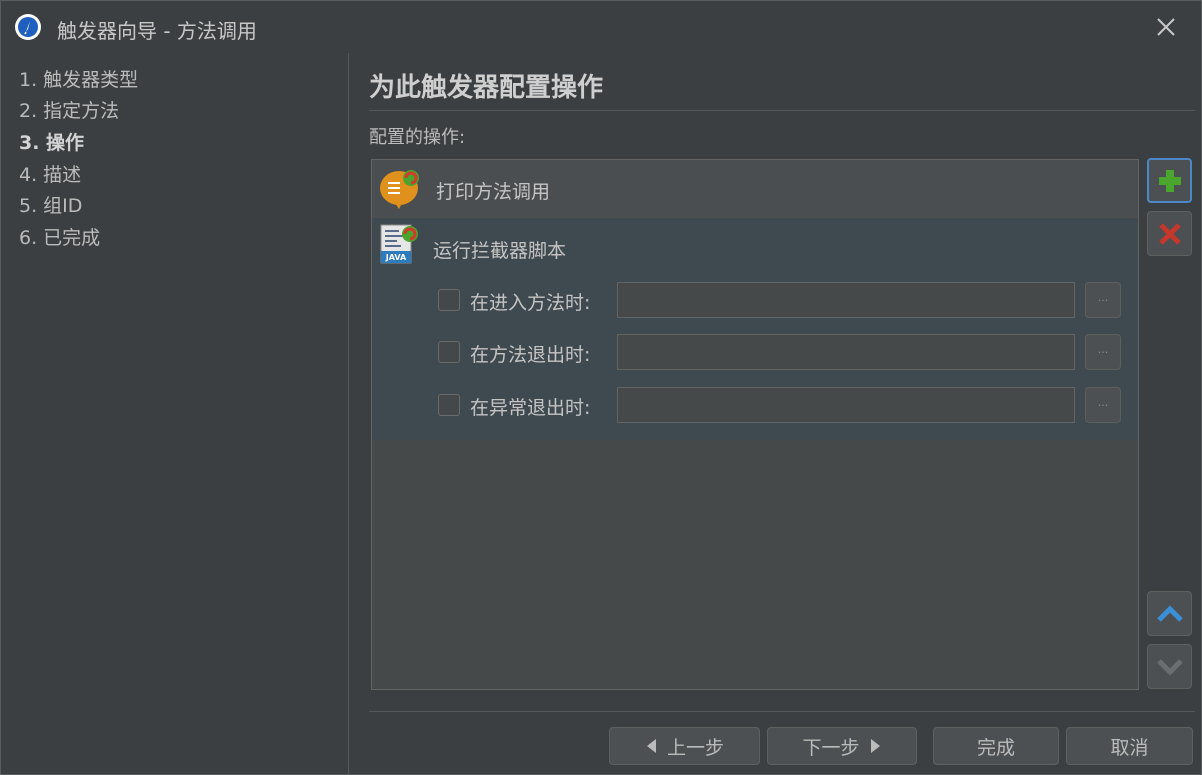  I want to click on on-method-enter-label: 在进入方法时:, so click(530, 303).